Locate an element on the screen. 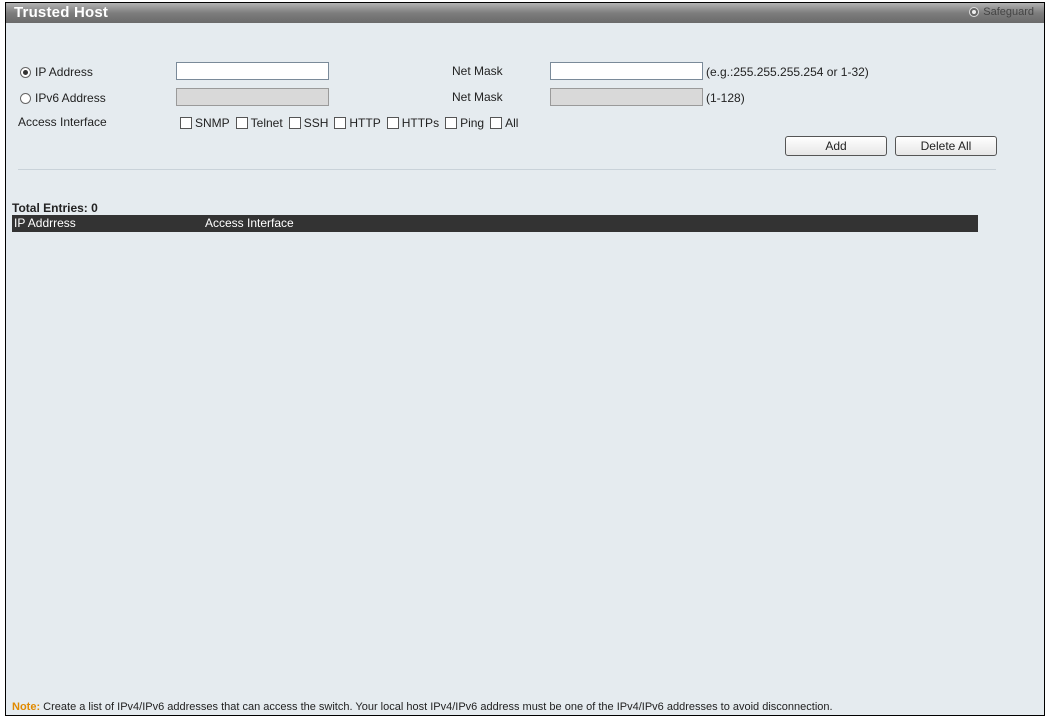  interface-http: HTTP is located at coordinates (357, 123).